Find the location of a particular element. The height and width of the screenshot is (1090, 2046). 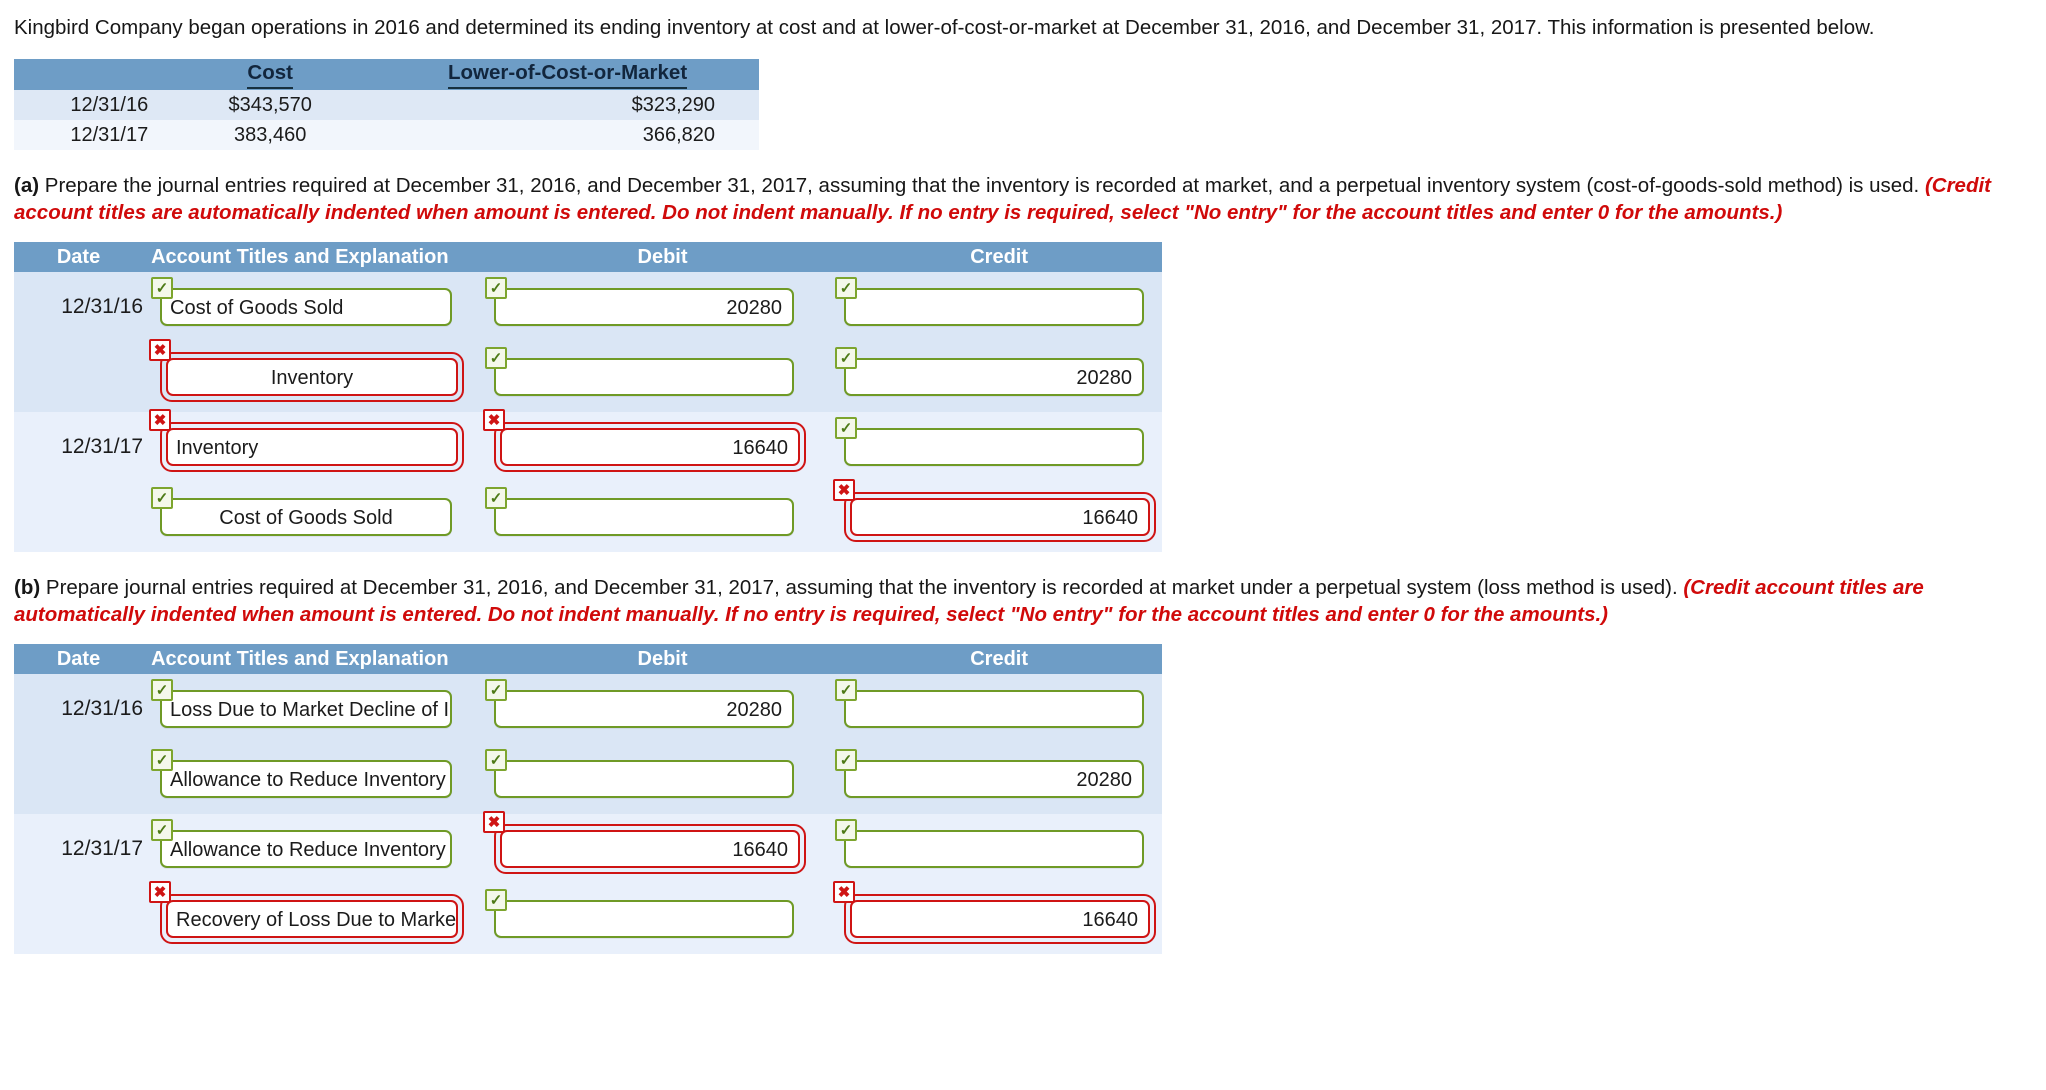

lcm-header-label: Lower-of-Cost-or-Market is located at coordinates (568, 75).